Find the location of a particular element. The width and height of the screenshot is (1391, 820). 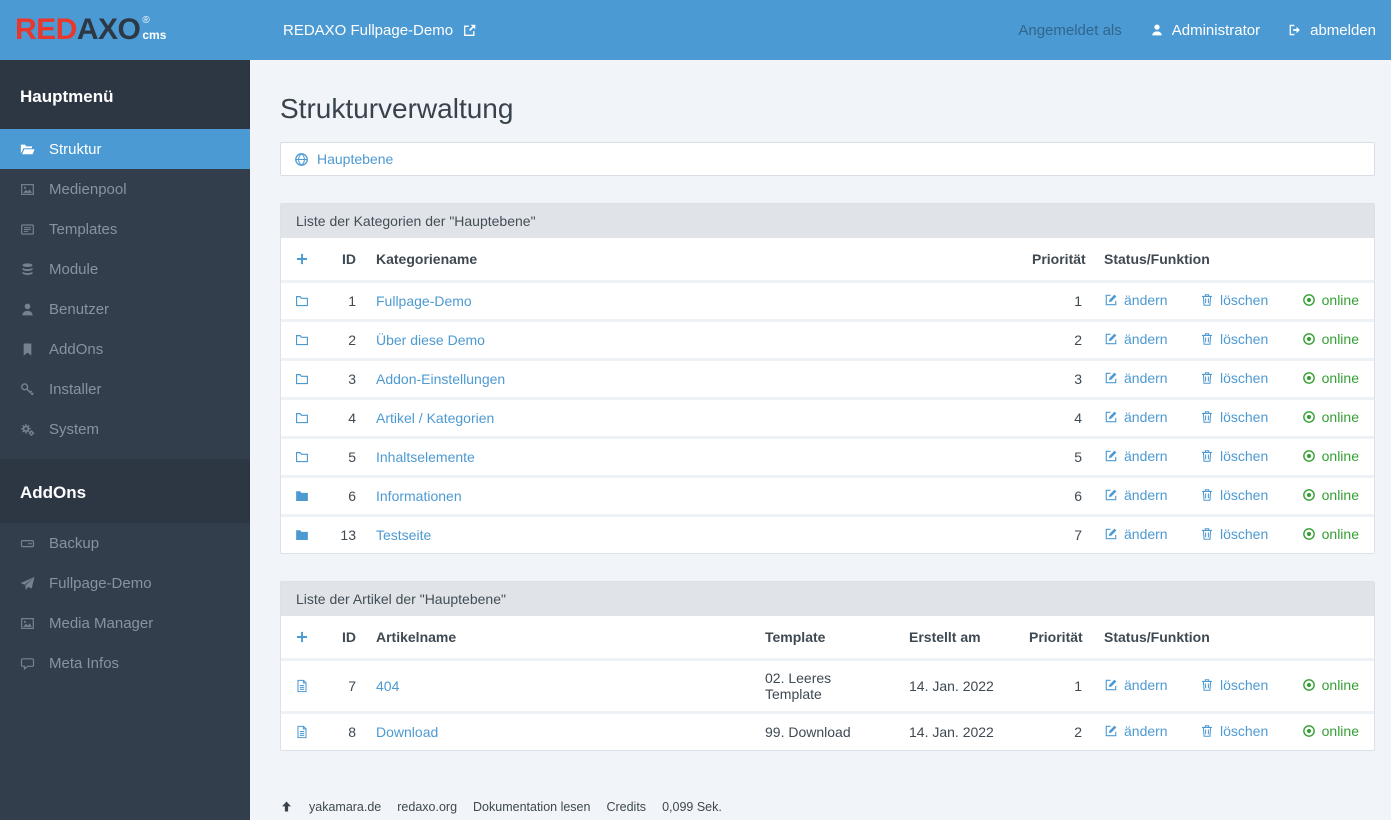

breadcrumb: Hauptebene is located at coordinates (827, 159).